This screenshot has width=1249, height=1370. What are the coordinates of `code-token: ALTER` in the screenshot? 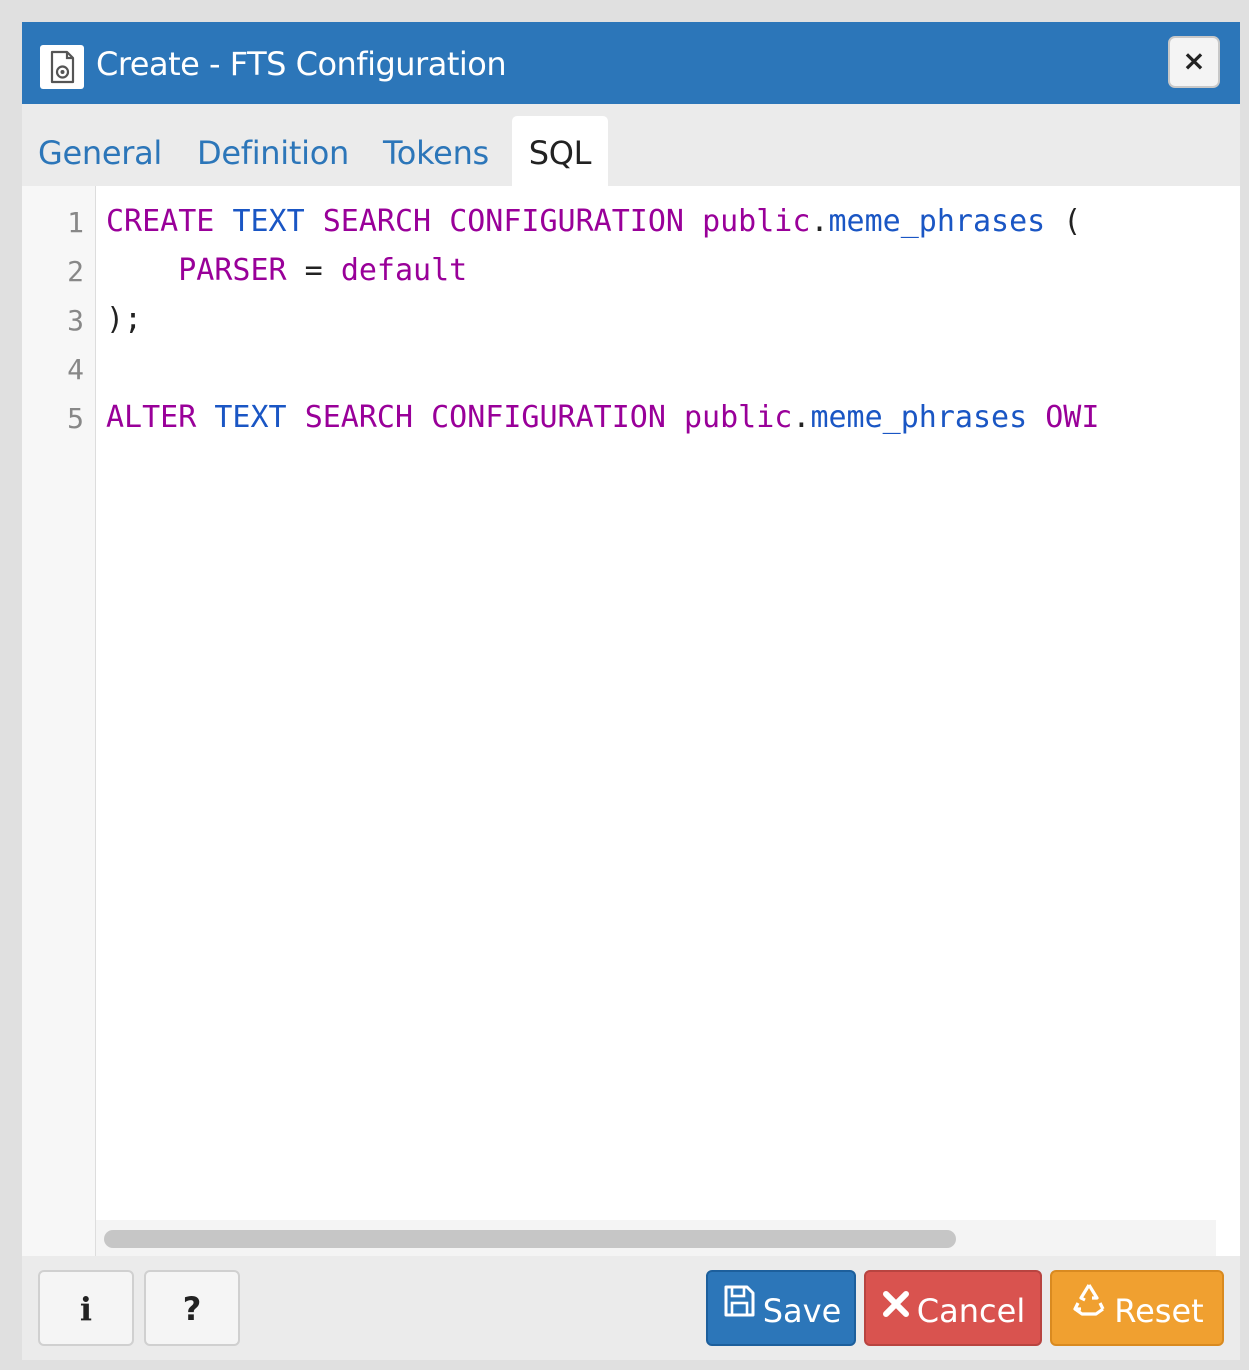 It's located at (151, 417).